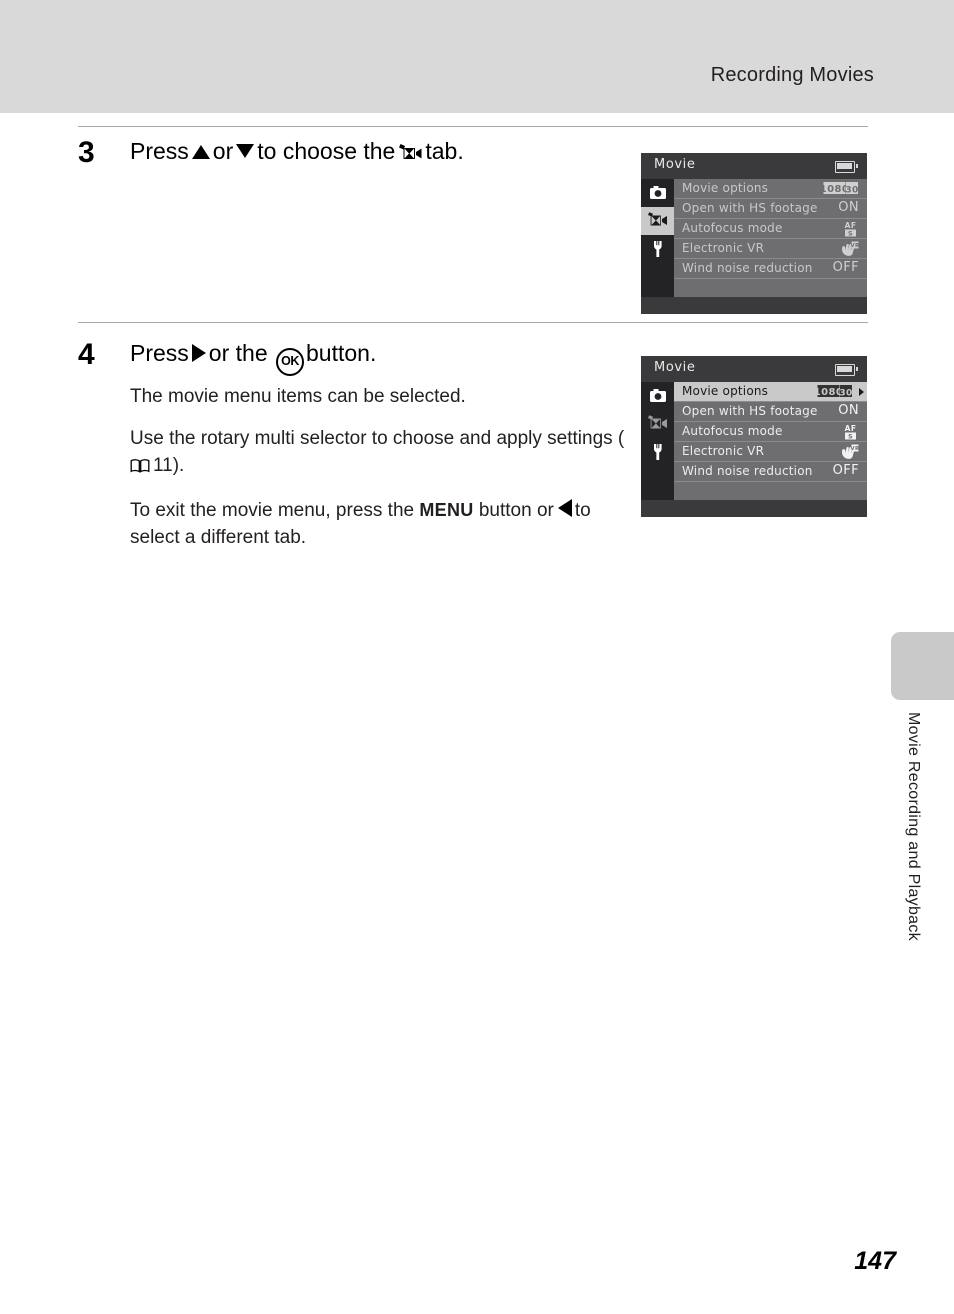 The image size is (954, 1314). I want to click on camera-screen-1-titlebar: Movie, so click(754, 166).